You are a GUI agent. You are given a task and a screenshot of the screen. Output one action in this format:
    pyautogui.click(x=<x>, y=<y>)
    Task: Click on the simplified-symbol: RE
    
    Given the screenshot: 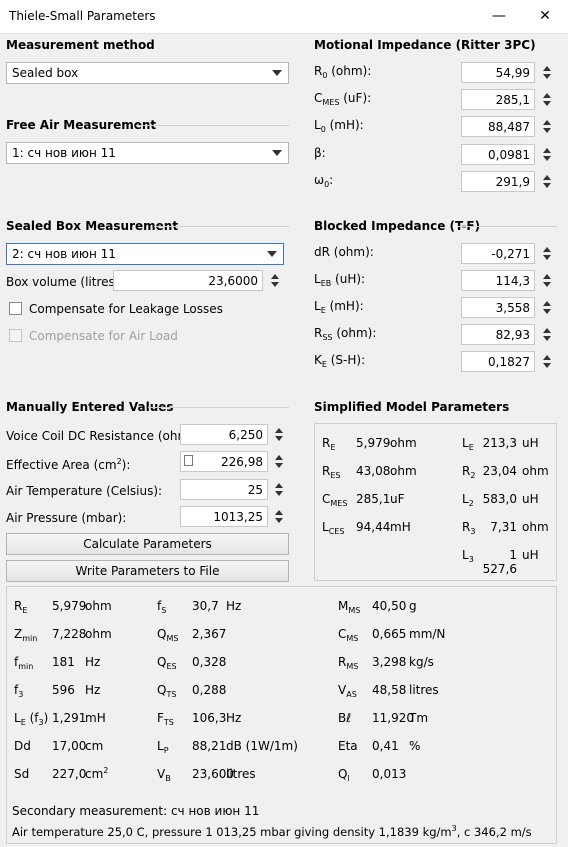 What is the action you would take?
    pyautogui.click(x=328, y=444)
    